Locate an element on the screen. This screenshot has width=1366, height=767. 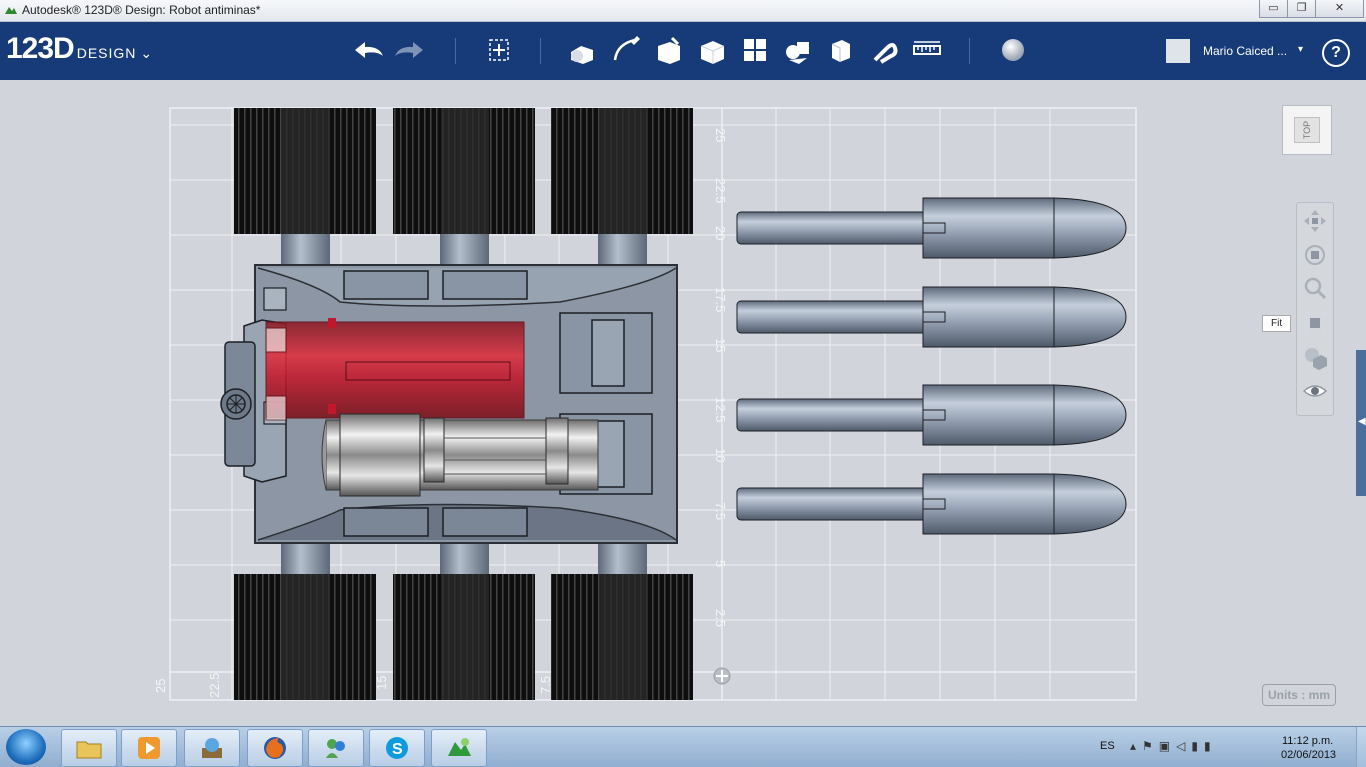
main-toolbar: 123D DESIGN ⌄ Mario Caiced ... ▾ ? is located at coordinates (683, 51).